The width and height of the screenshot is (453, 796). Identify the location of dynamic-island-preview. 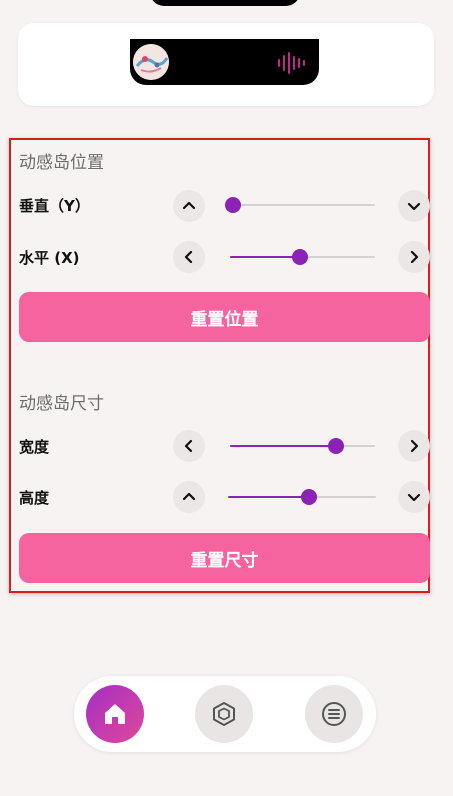
(224, 62).